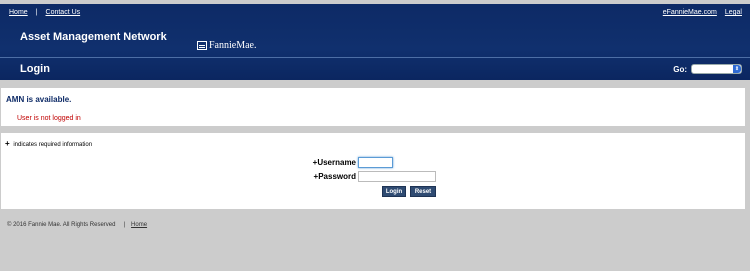 The width and height of the screenshot is (750, 271). What do you see at coordinates (423, 191) in the screenshot?
I see `reset-button: Reset` at bounding box center [423, 191].